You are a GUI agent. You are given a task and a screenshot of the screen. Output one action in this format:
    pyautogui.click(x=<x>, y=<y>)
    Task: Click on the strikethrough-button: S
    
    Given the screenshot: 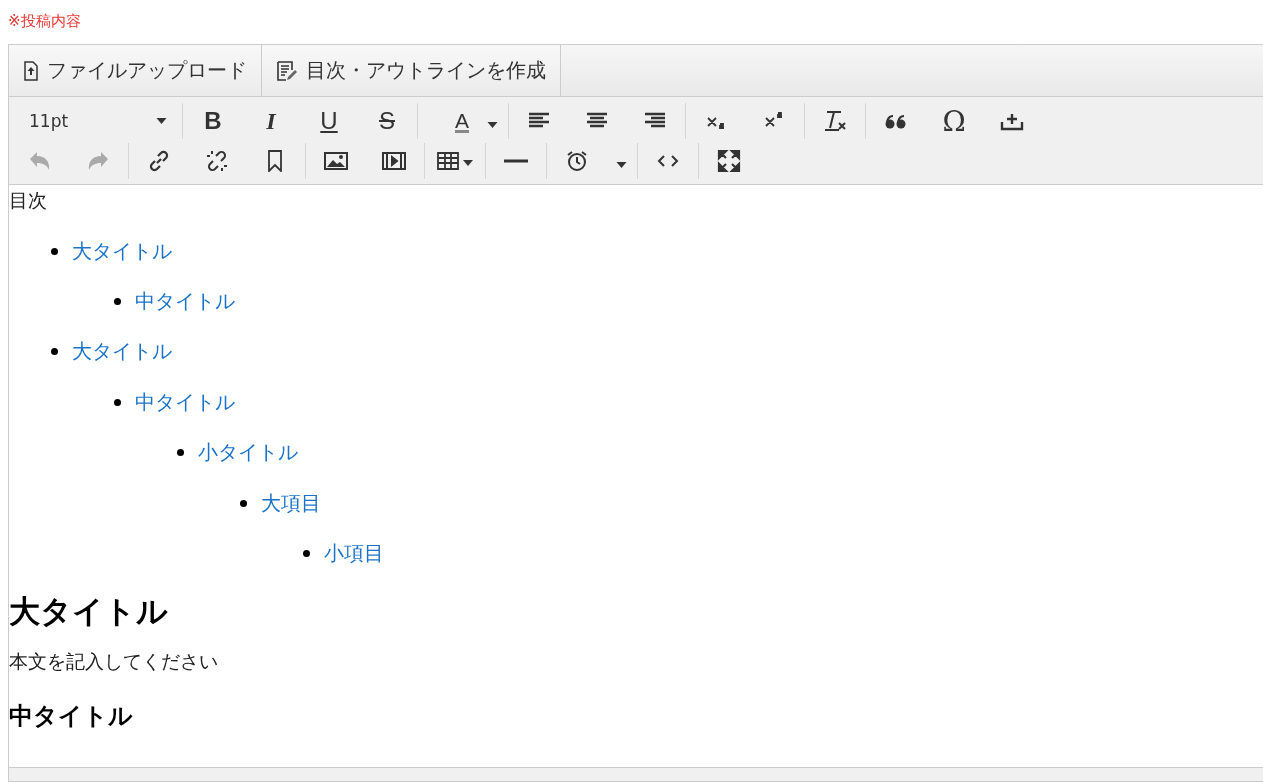 What is the action you would take?
    pyautogui.click(x=387, y=121)
    